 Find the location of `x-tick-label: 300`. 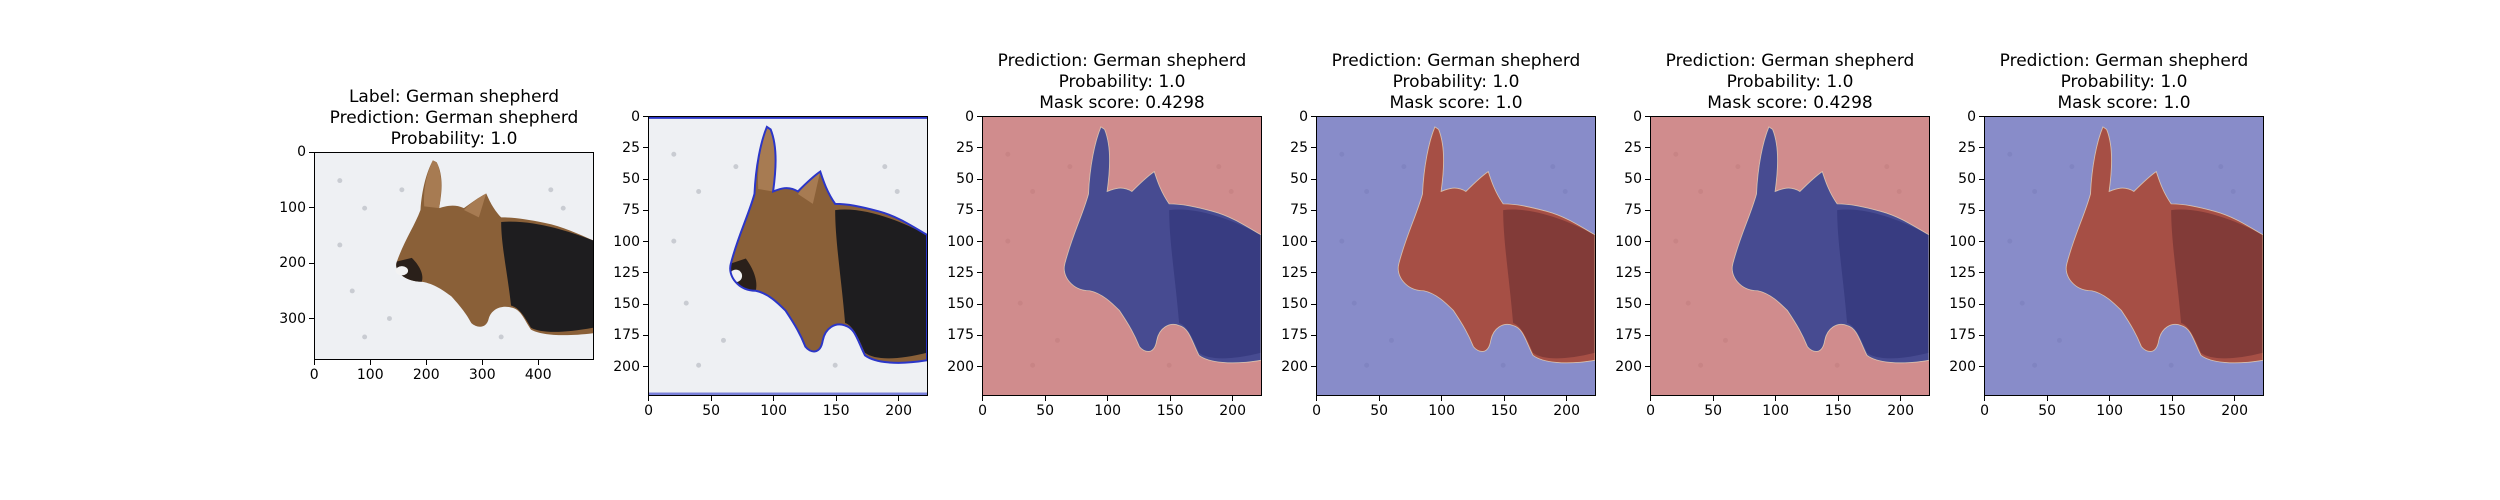

x-tick-label: 300 is located at coordinates (482, 375).